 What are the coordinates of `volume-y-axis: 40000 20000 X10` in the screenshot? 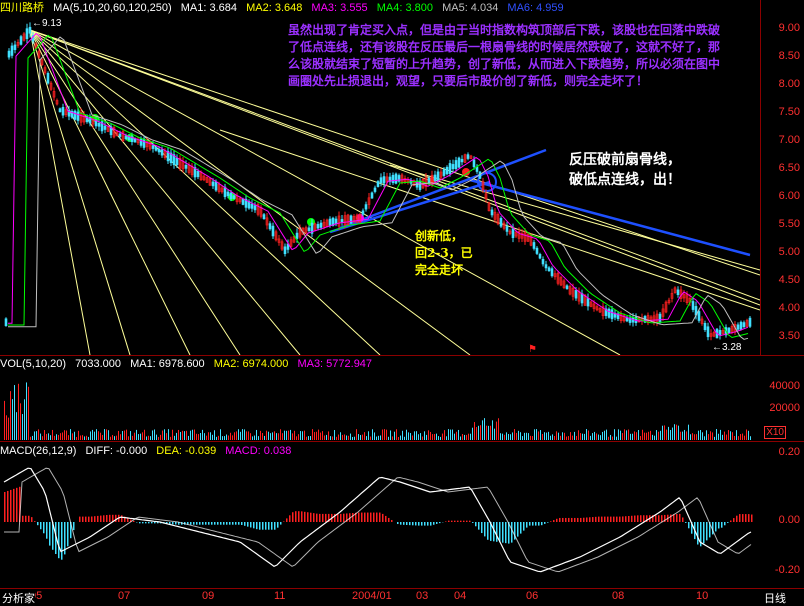 It's located at (782, 398).